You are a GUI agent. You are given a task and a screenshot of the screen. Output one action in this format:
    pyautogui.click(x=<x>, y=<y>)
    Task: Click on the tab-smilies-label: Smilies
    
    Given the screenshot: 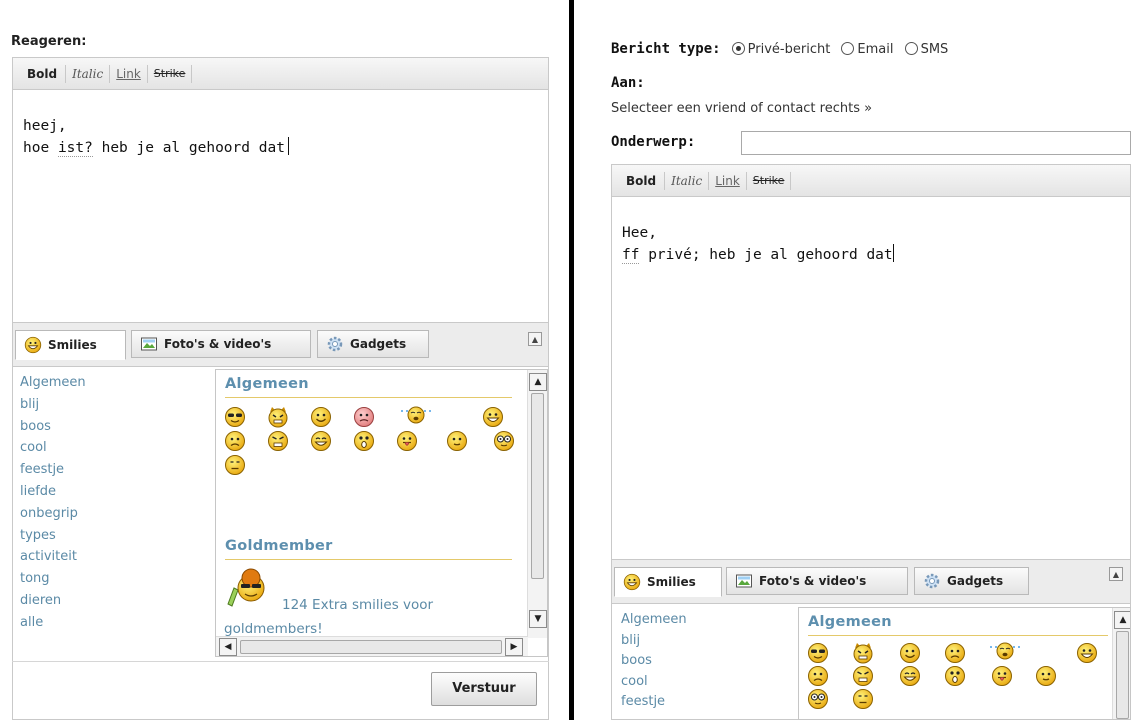 What is the action you would take?
    pyautogui.click(x=671, y=582)
    